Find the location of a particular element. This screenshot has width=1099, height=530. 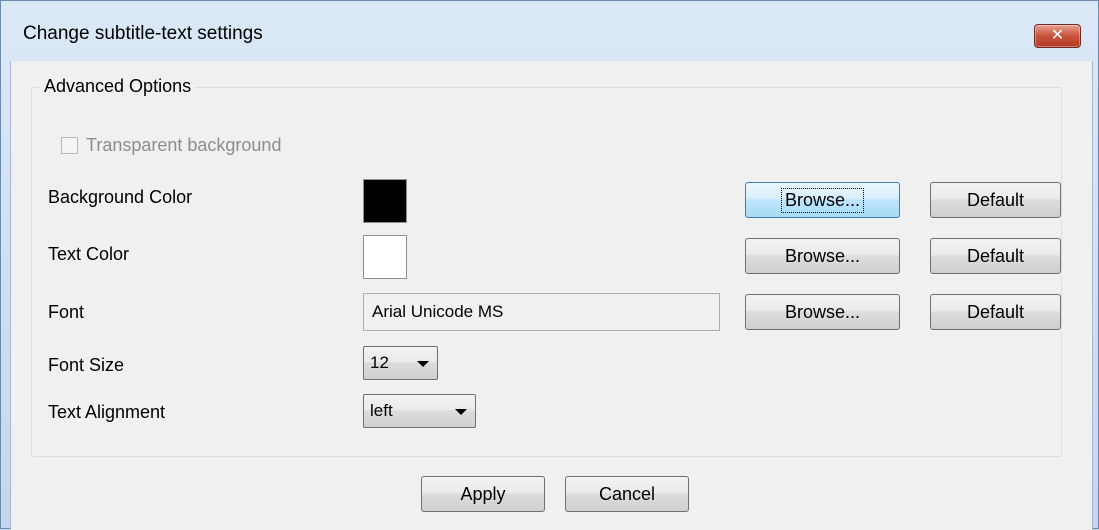

font-size-value: 12 is located at coordinates (379, 362).